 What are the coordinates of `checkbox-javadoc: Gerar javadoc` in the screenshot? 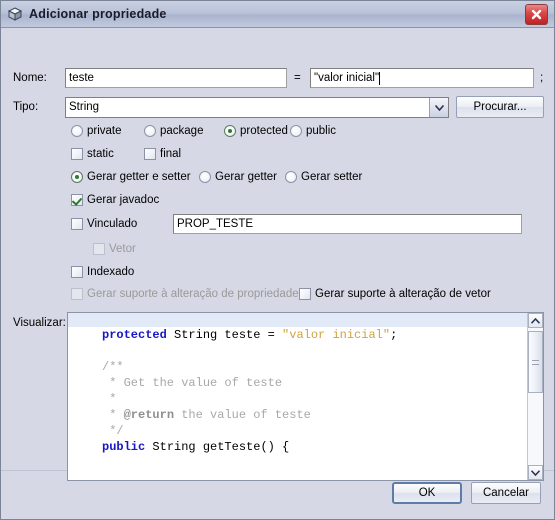 It's located at (115, 200).